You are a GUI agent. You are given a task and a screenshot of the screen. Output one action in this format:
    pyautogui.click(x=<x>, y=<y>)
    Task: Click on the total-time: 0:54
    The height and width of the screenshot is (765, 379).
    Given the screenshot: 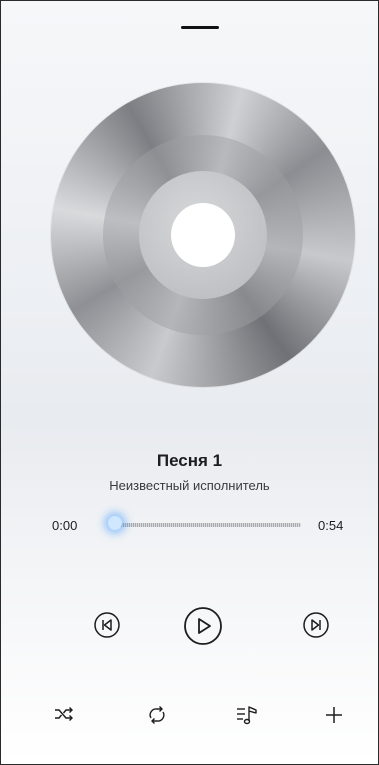 What is the action you would take?
    pyautogui.click(x=331, y=525)
    